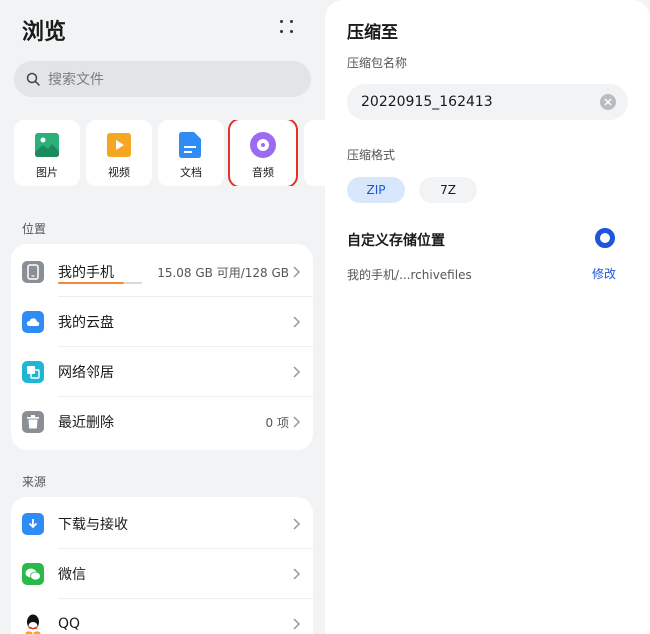  What do you see at coordinates (33, 272) in the screenshot?
I see `phone-icon` at bounding box center [33, 272].